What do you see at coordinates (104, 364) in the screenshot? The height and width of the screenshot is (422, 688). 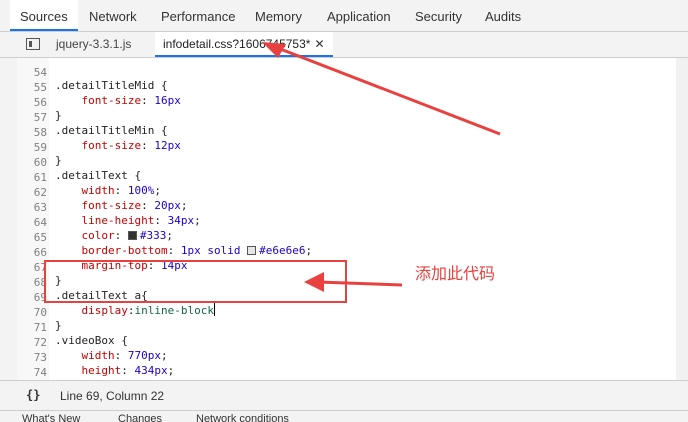 I see `code-line: 73 height: 434px;` at bounding box center [104, 364].